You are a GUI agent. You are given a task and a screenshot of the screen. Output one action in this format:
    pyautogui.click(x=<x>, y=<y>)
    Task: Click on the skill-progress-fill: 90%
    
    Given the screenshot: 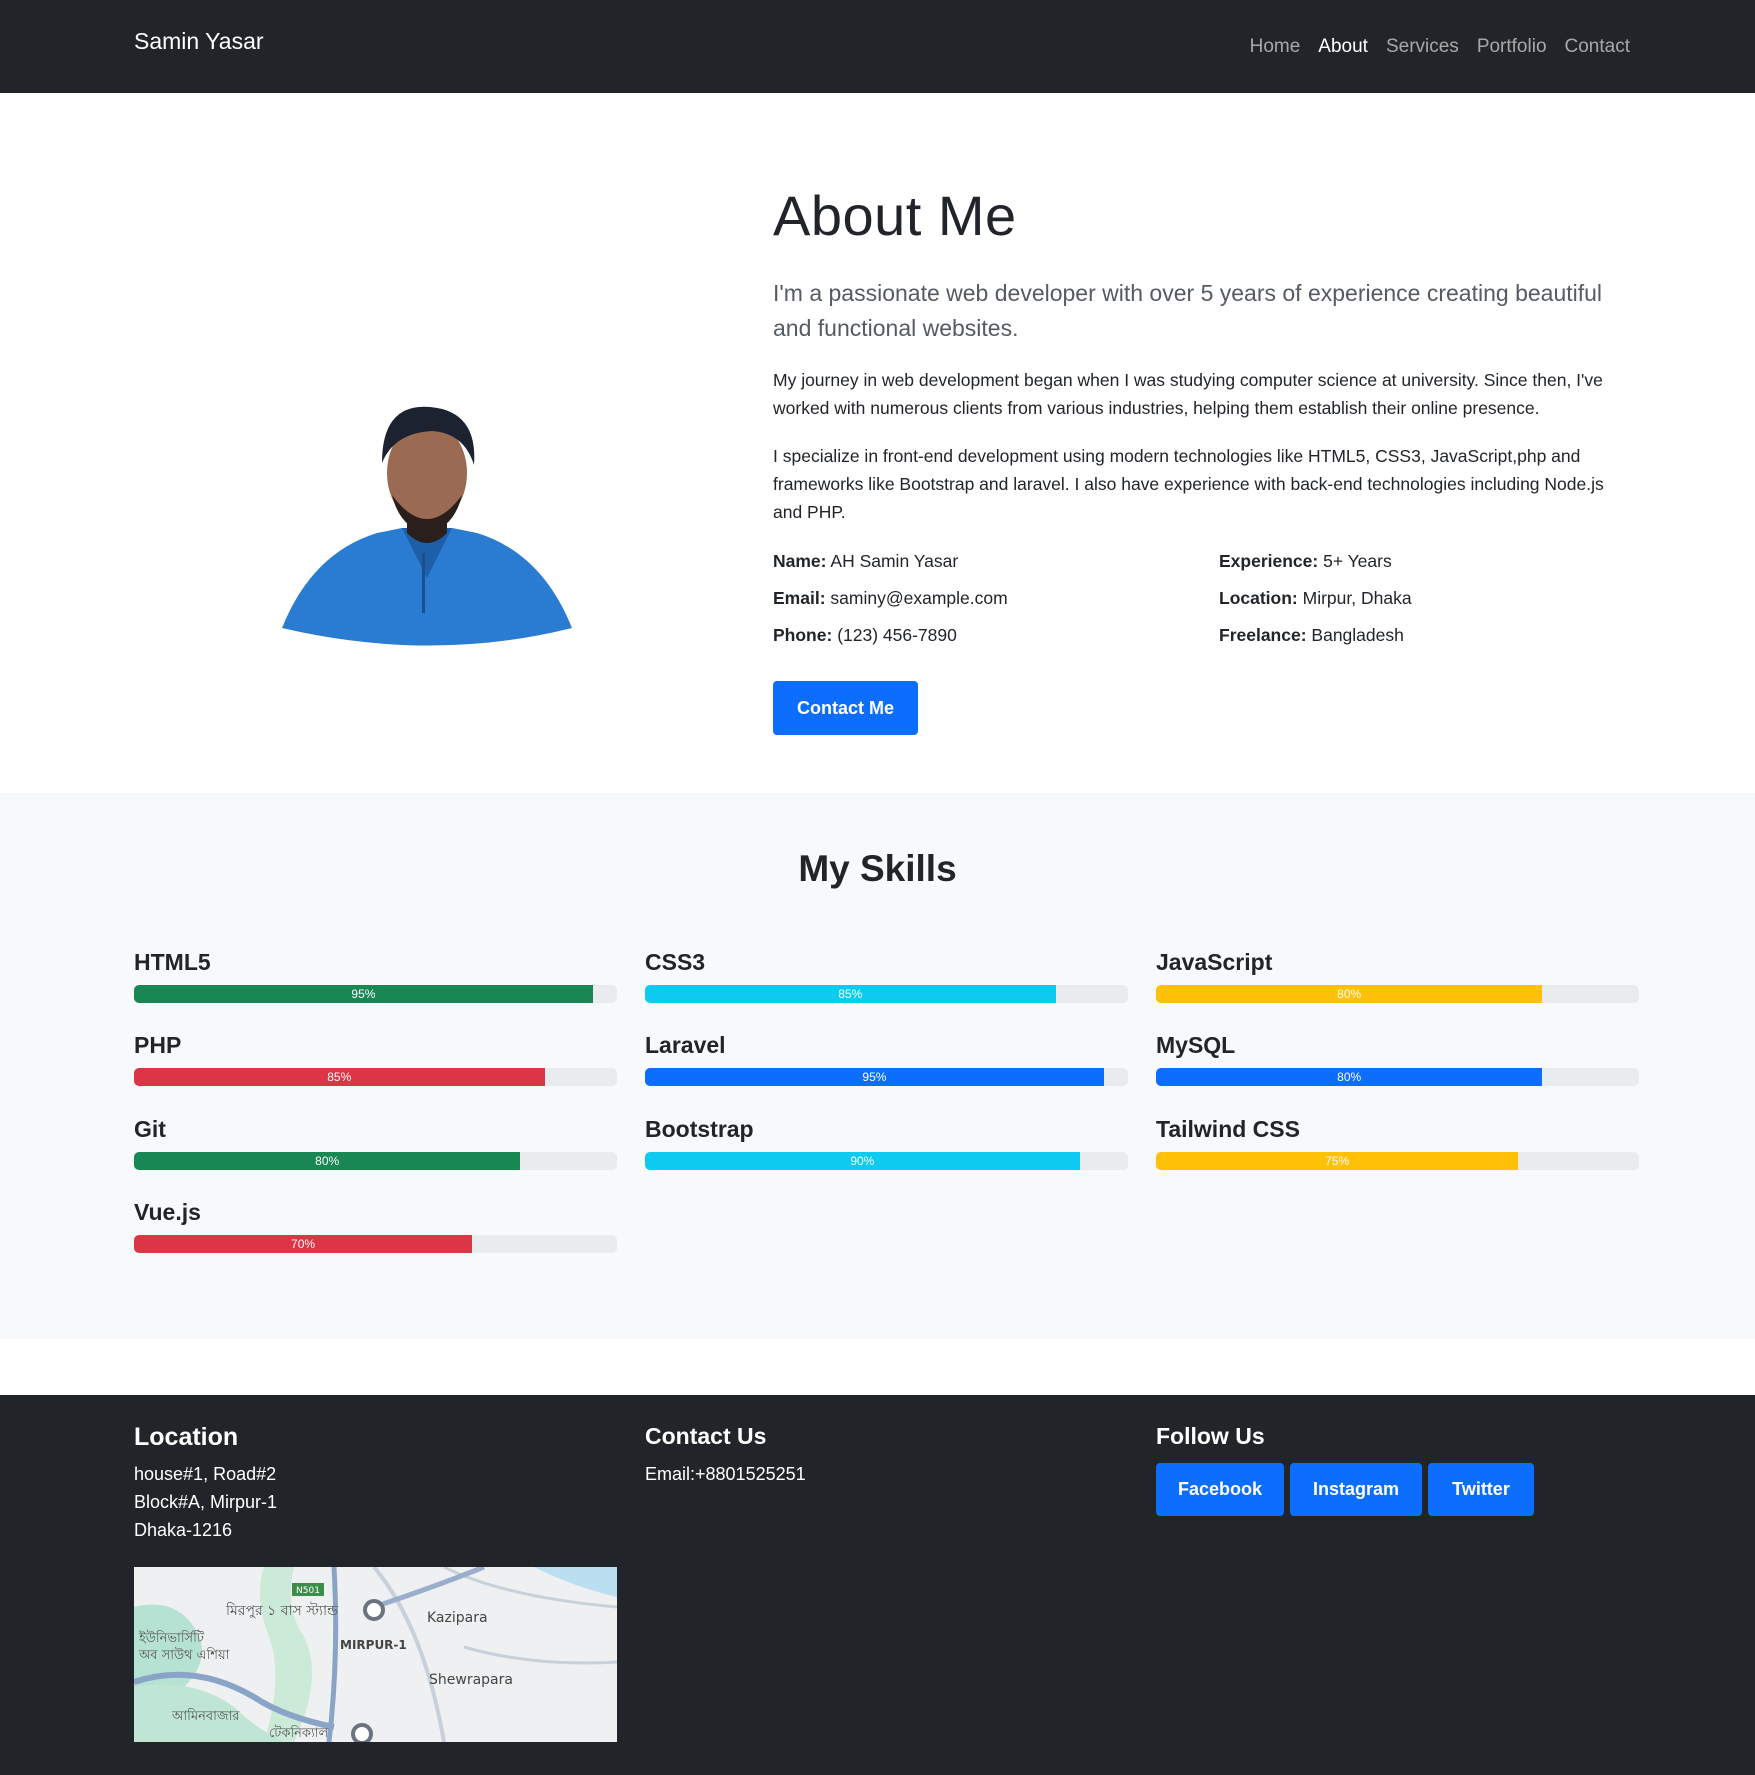 What is the action you would take?
    pyautogui.click(x=862, y=1161)
    